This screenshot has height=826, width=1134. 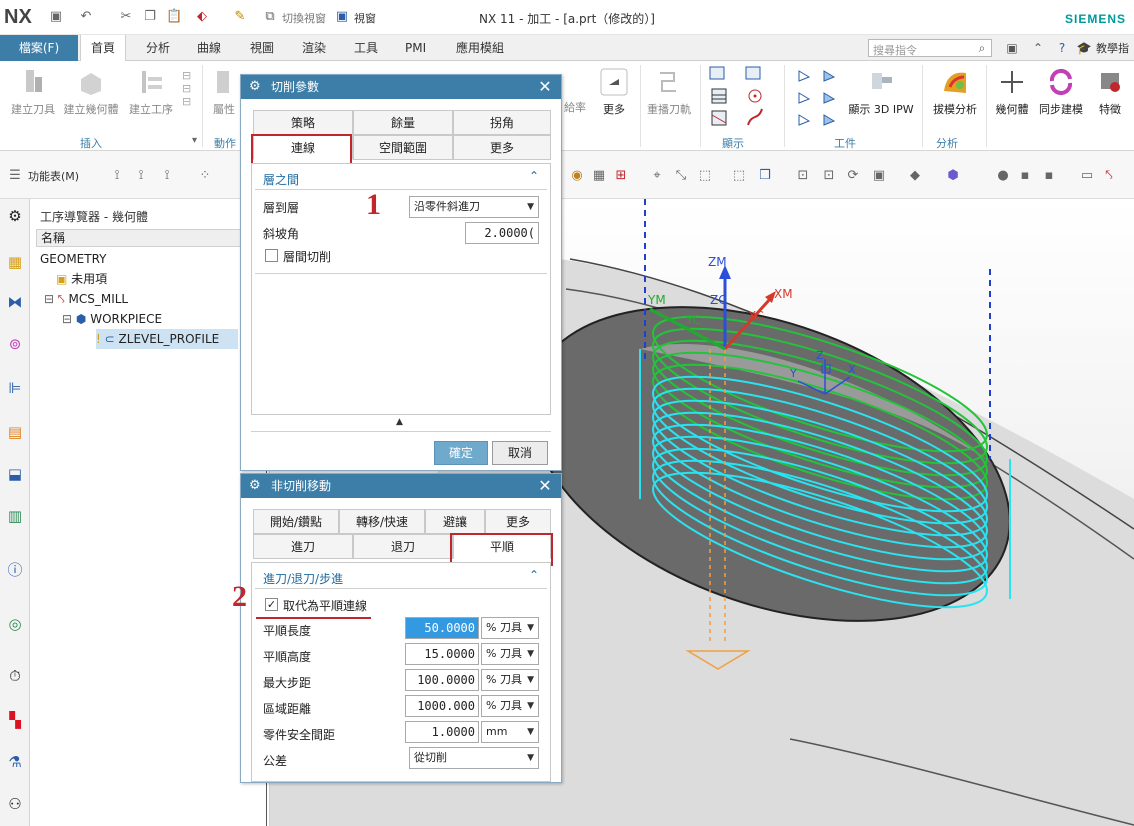 I want to click on fit-icon: ⊡, so click(x=803, y=176).